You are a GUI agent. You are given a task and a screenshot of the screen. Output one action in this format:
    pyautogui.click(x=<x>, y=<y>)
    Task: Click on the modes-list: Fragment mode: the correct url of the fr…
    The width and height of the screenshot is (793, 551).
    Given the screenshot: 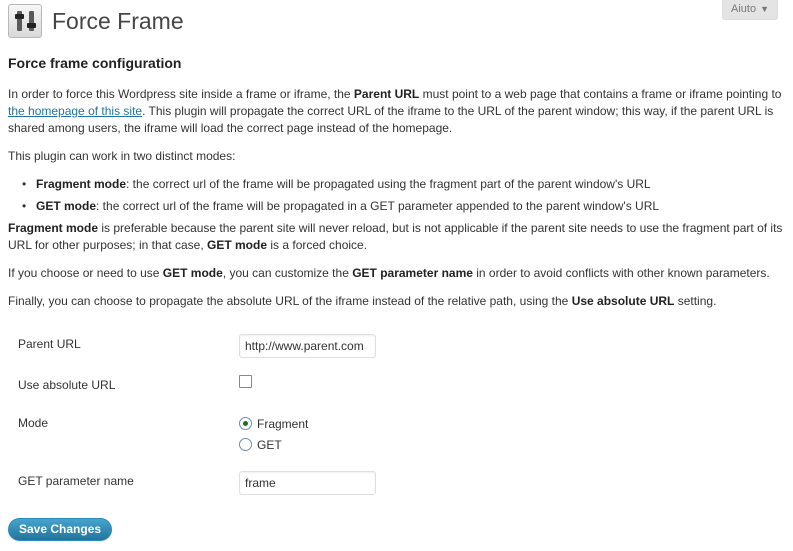 What is the action you would take?
    pyautogui.click(x=404, y=195)
    